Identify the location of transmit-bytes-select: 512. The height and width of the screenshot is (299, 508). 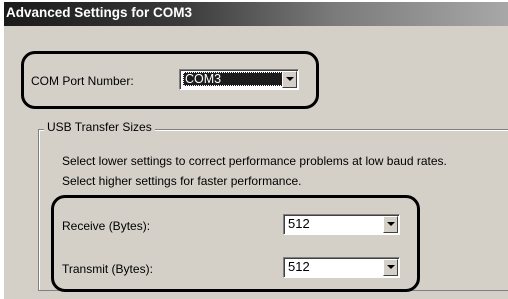
(341, 267).